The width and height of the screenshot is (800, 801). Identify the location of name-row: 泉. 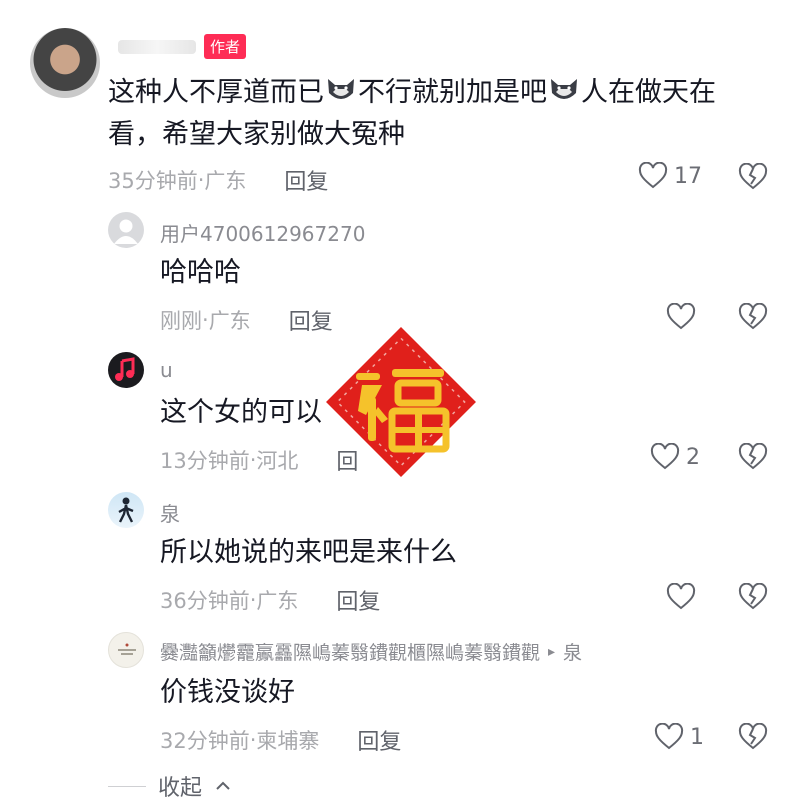
(170, 512).